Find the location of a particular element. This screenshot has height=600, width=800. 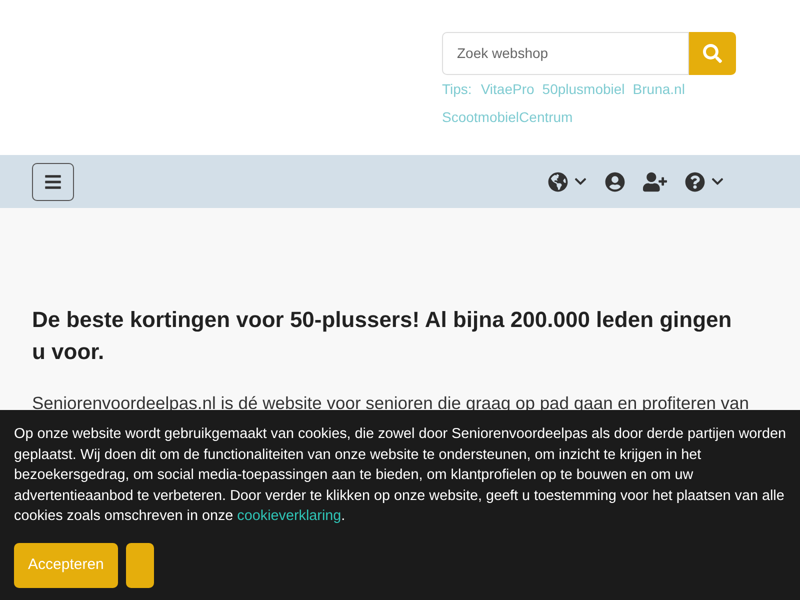

tip-link: ScootmobielCentrum is located at coordinates (507, 117).